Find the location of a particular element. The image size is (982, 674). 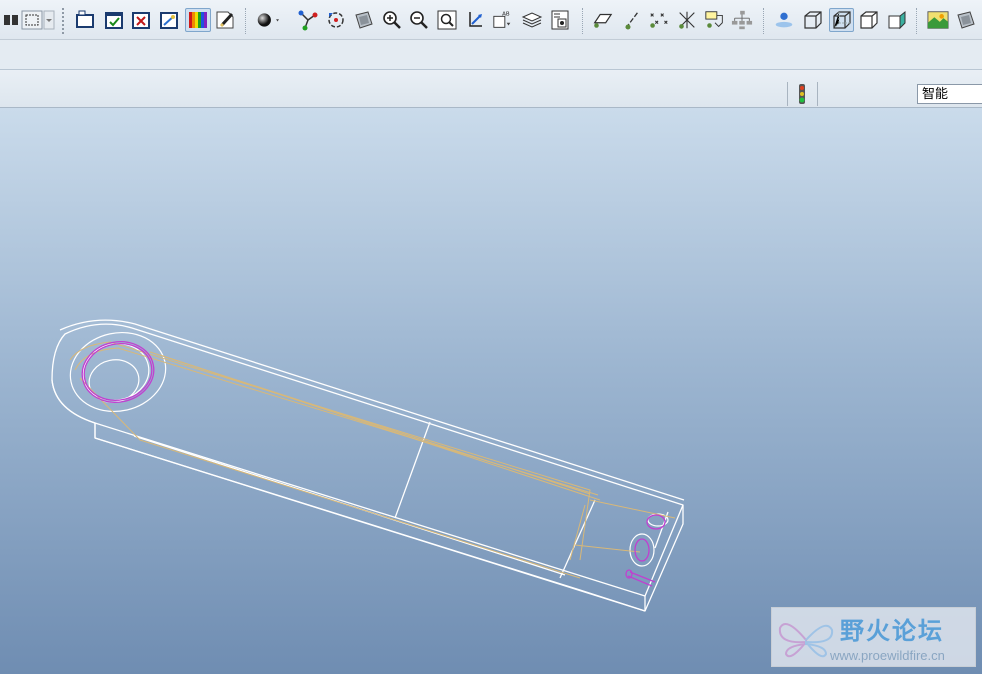

butterfly-logo-icon is located at coordinates (806, 640).